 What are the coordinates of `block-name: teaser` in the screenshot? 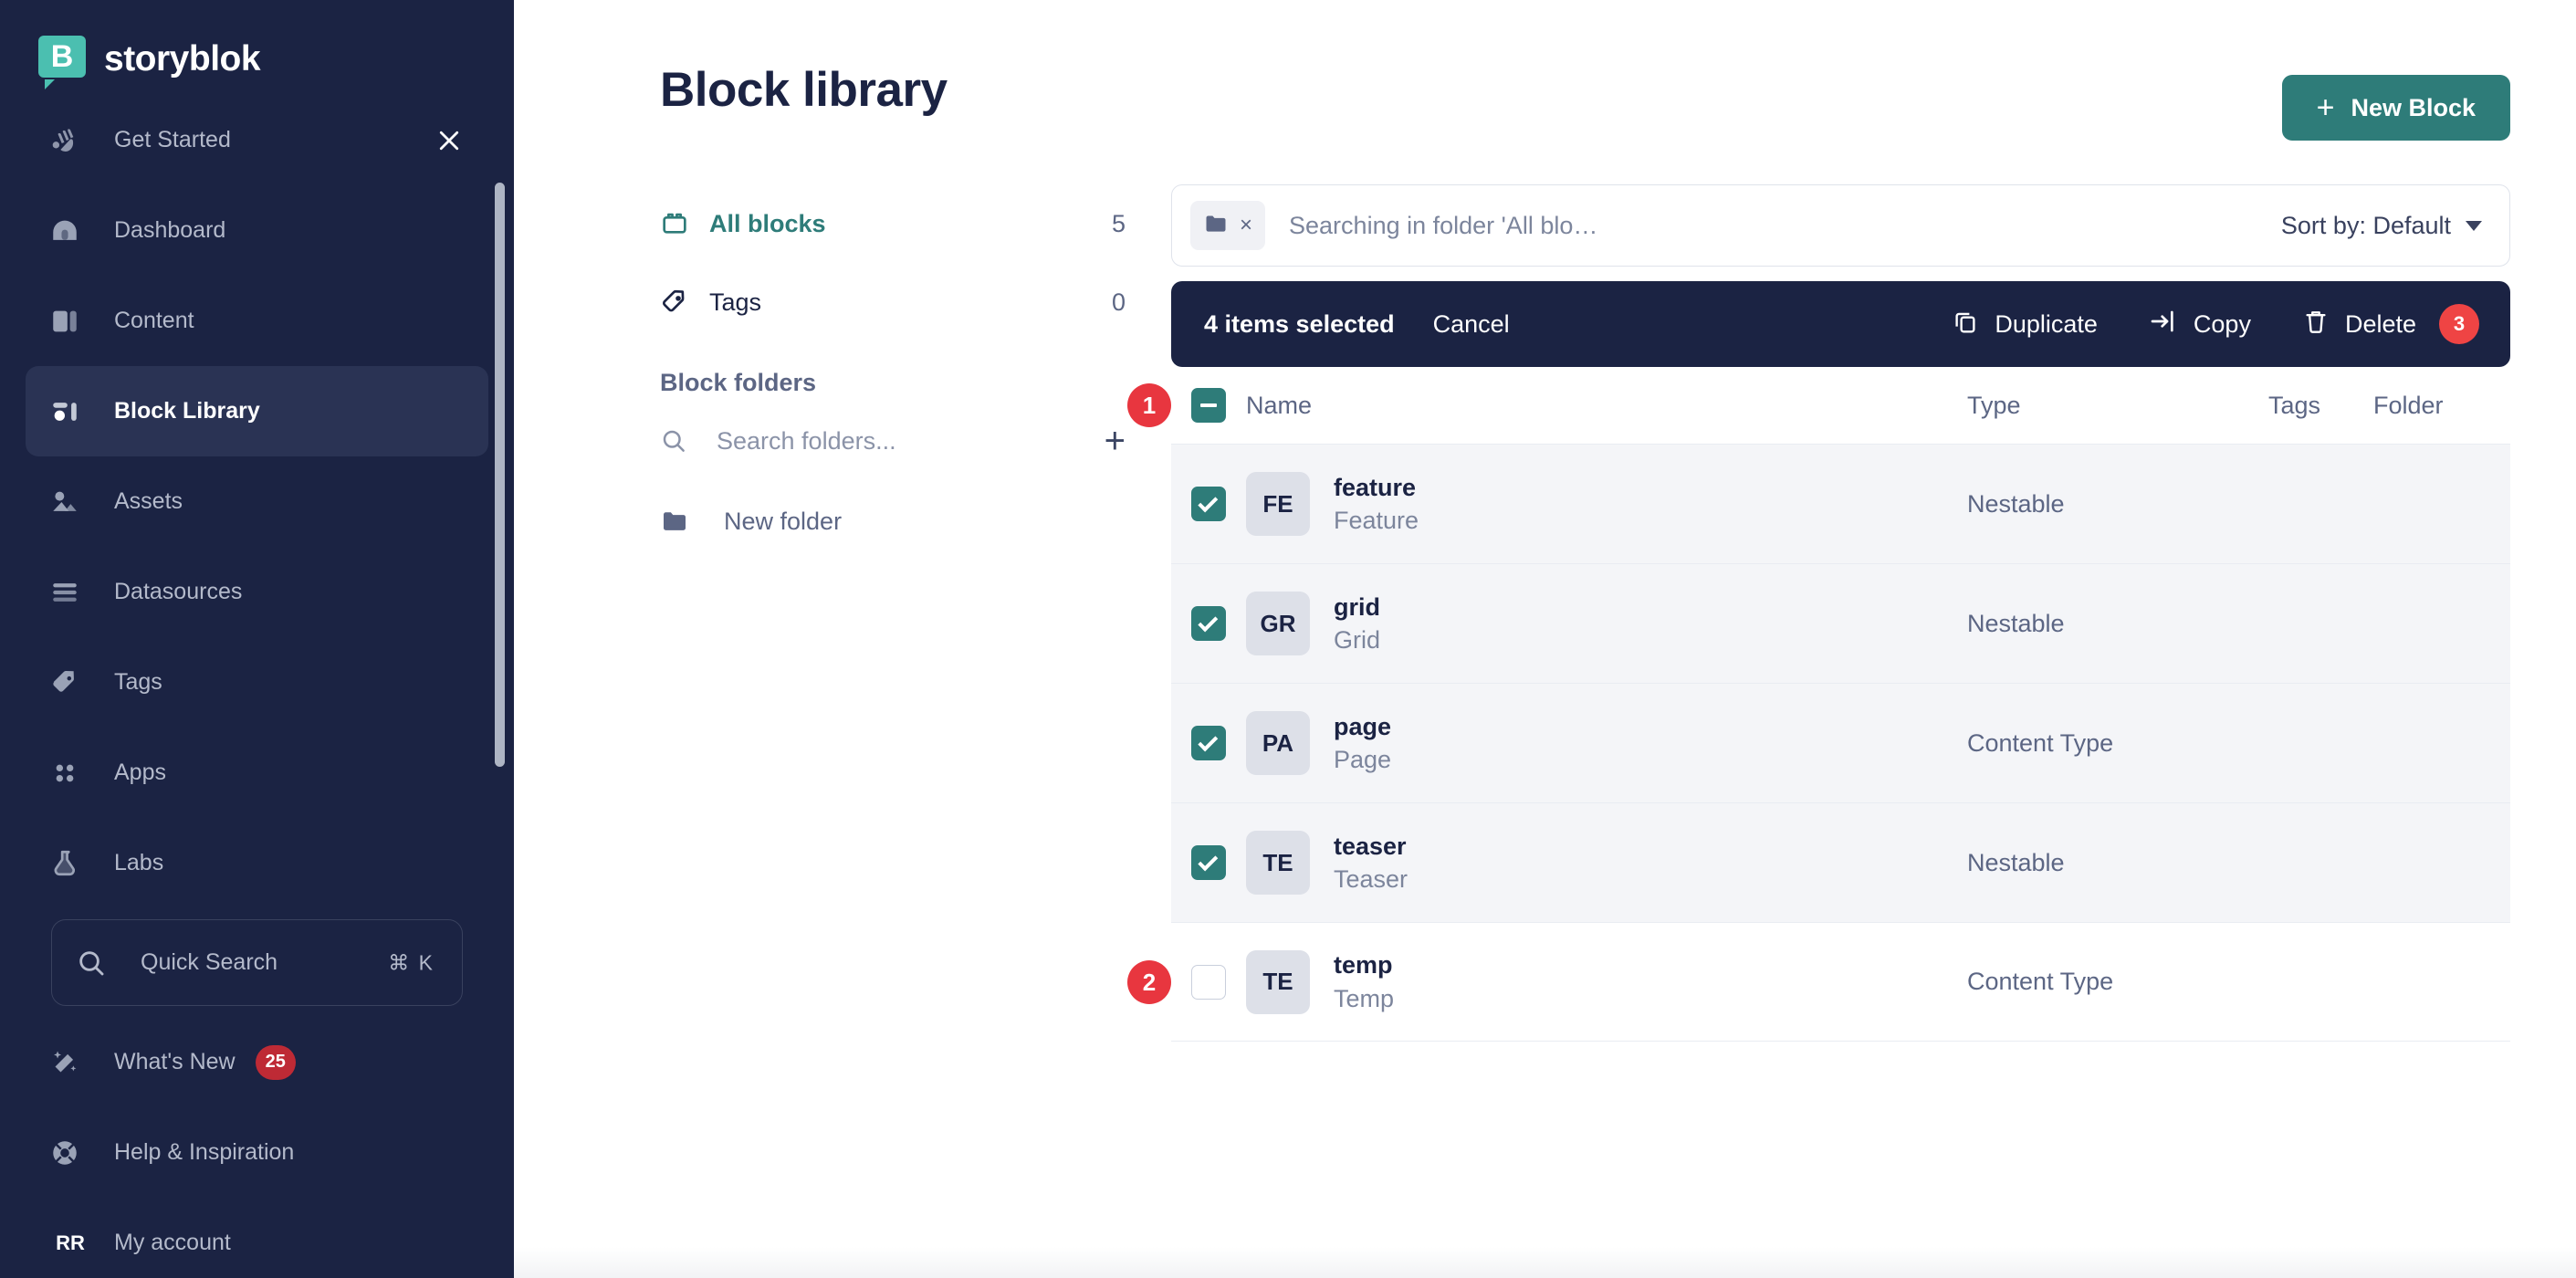 It's located at (1370, 846).